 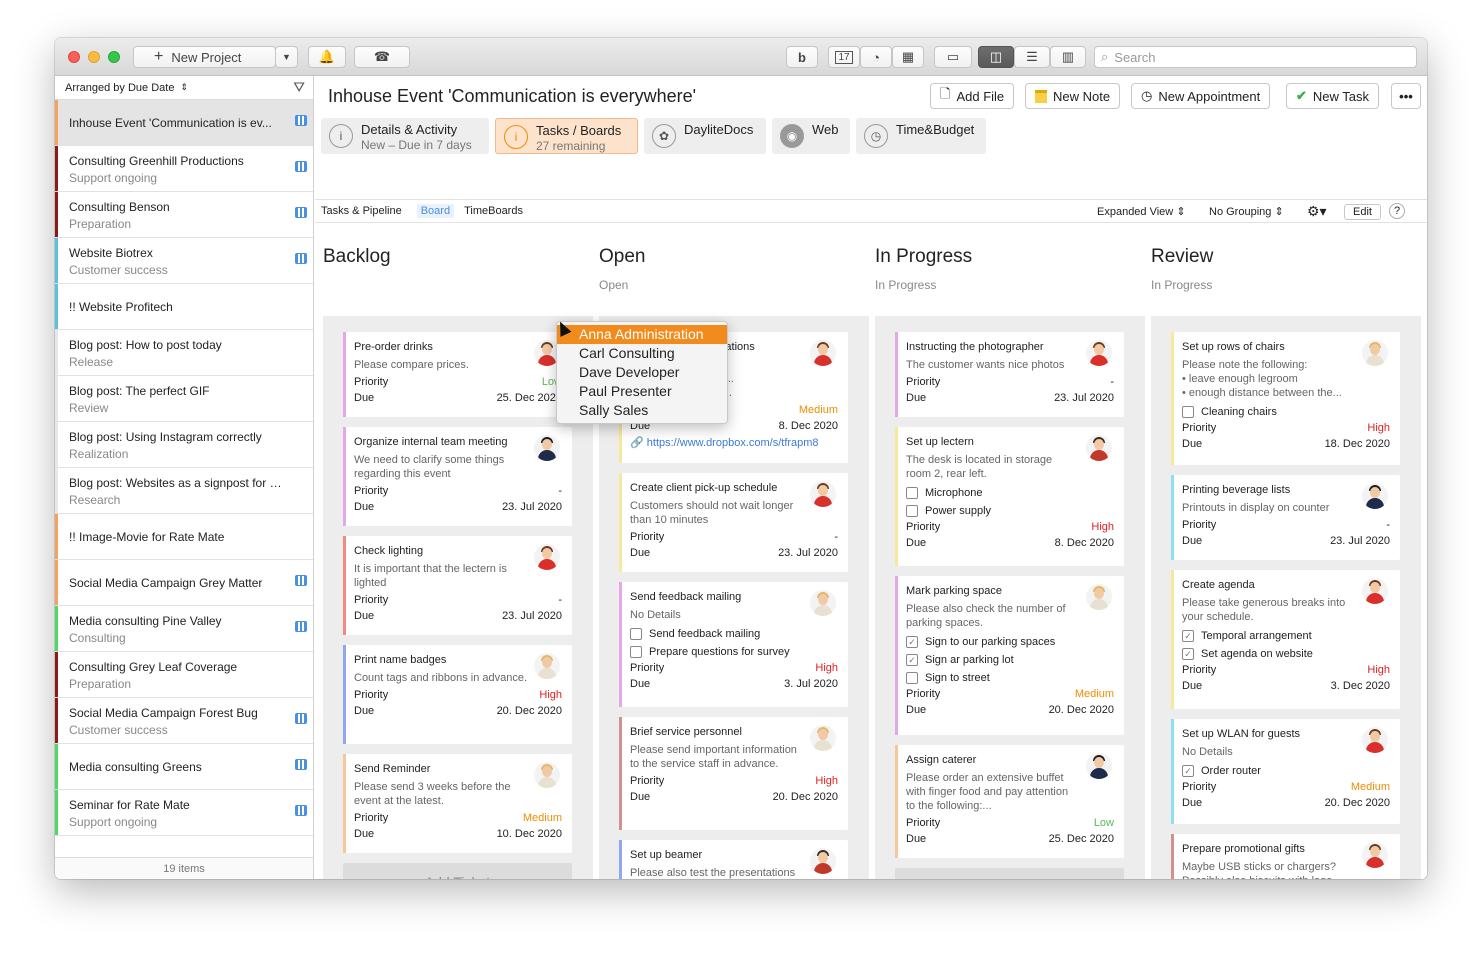 I want to click on sidebar-toggle-button: ▭, so click(x=953, y=57).